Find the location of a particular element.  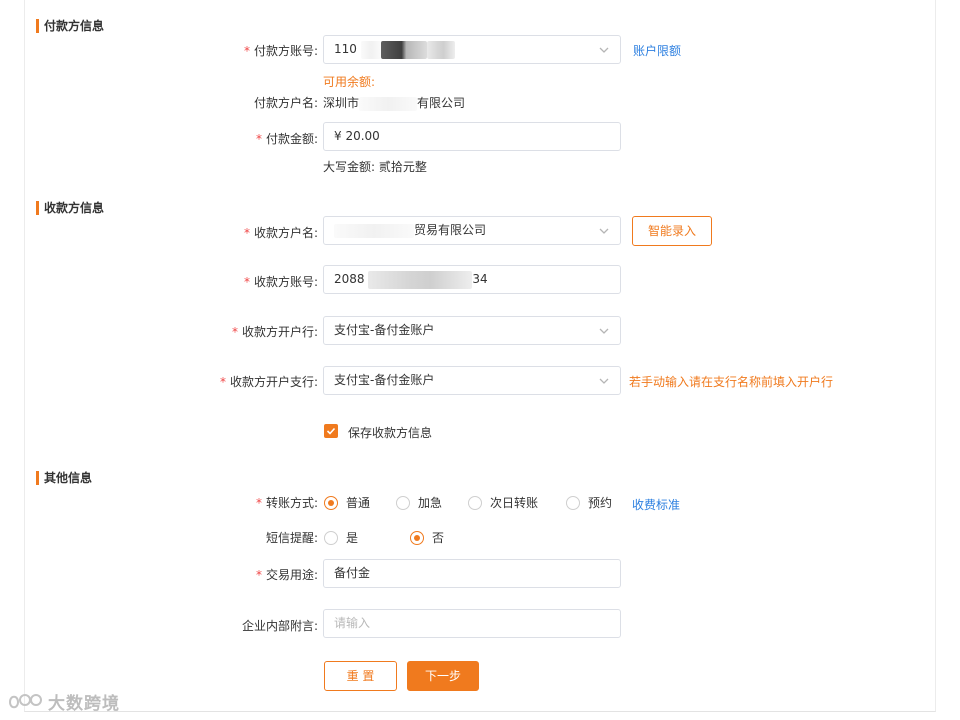

sms-reminder-yes: 是 is located at coordinates (341, 537).